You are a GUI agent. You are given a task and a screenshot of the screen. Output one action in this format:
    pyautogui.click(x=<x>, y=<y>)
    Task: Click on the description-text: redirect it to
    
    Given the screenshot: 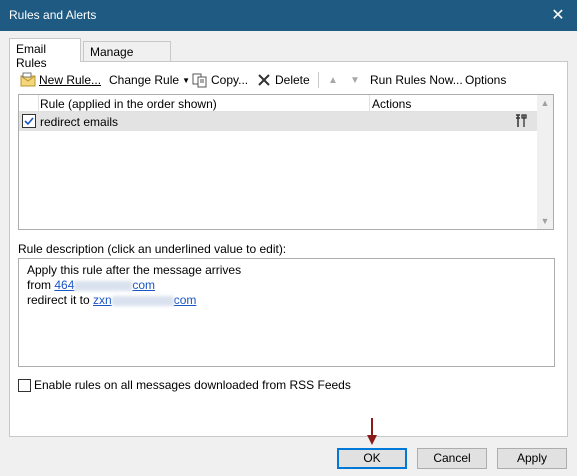 What is the action you would take?
    pyautogui.click(x=60, y=300)
    